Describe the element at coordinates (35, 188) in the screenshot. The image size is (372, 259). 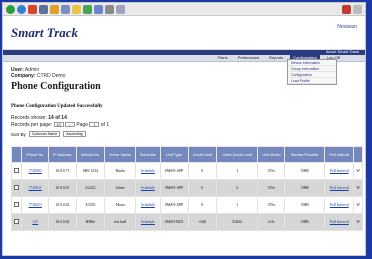
I see `phone-link: 7720011` at that location.